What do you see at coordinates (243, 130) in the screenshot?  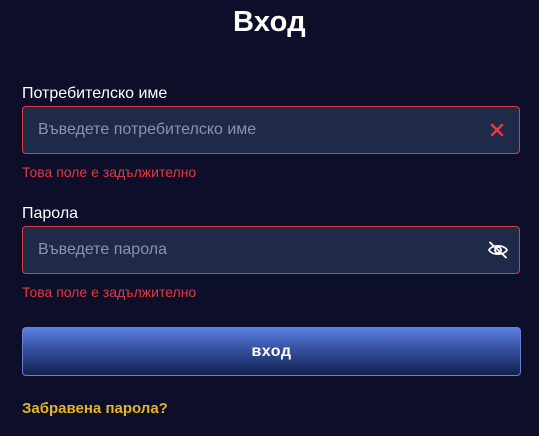 I see `username-input` at bounding box center [243, 130].